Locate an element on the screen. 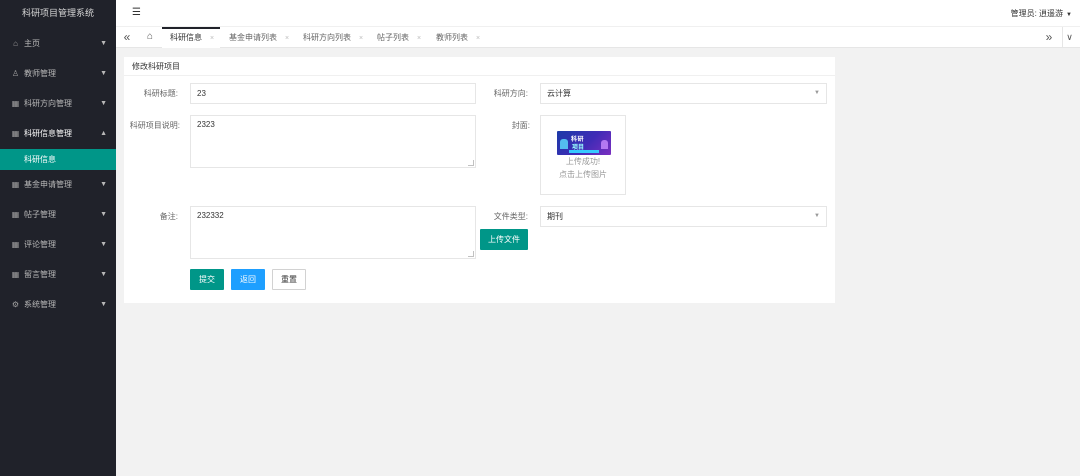 This screenshot has height=476, width=1080. home-icon: ⌂ is located at coordinates (15, 43).